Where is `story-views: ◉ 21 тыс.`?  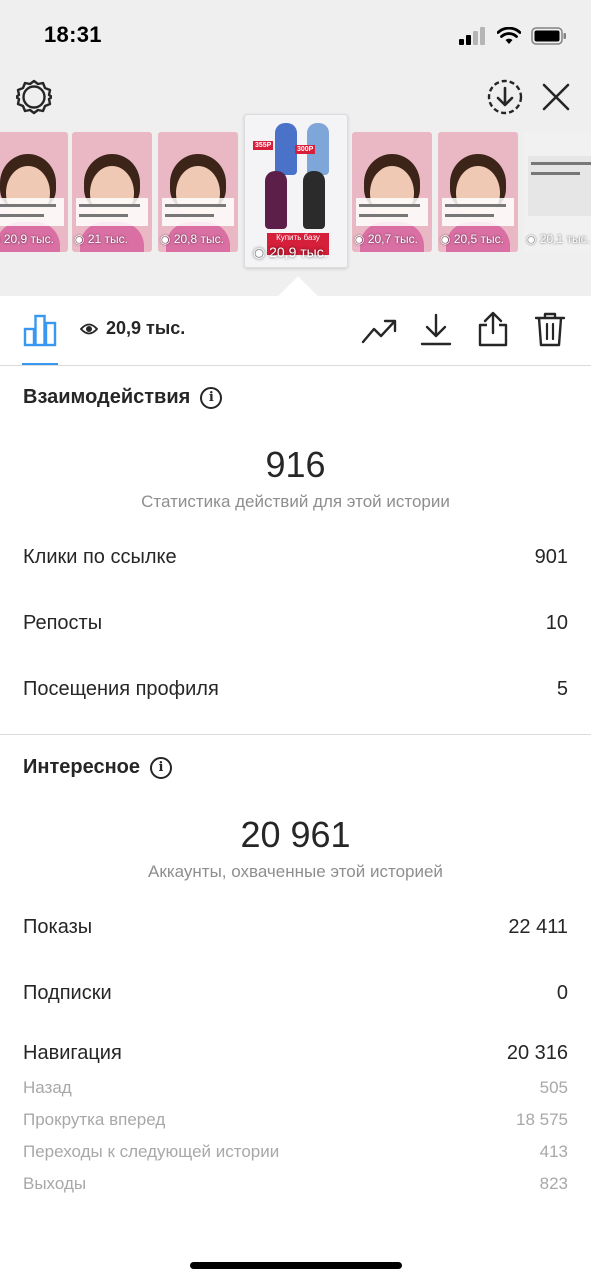
story-views: ◉ 21 тыс. is located at coordinates (101, 239).